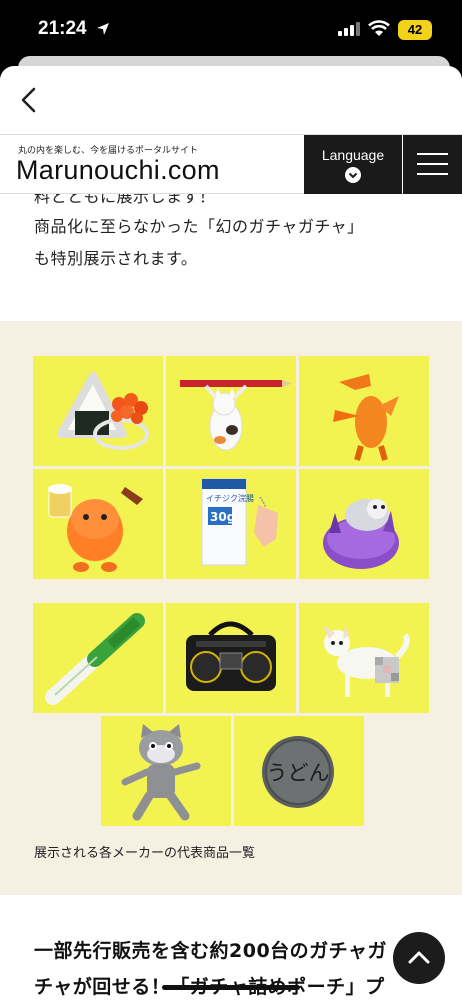 The width and height of the screenshot is (462, 1000). I want to click on product-hedgehog-amethyst, so click(364, 524).